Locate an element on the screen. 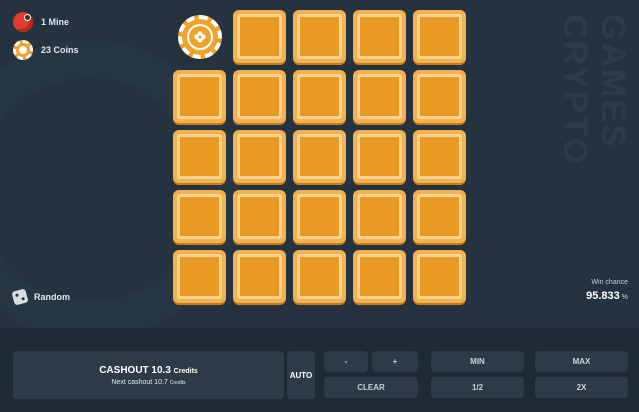 The height and width of the screenshot is (412, 639). coins-label: 23 Coins is located at coordinates (60, 50).